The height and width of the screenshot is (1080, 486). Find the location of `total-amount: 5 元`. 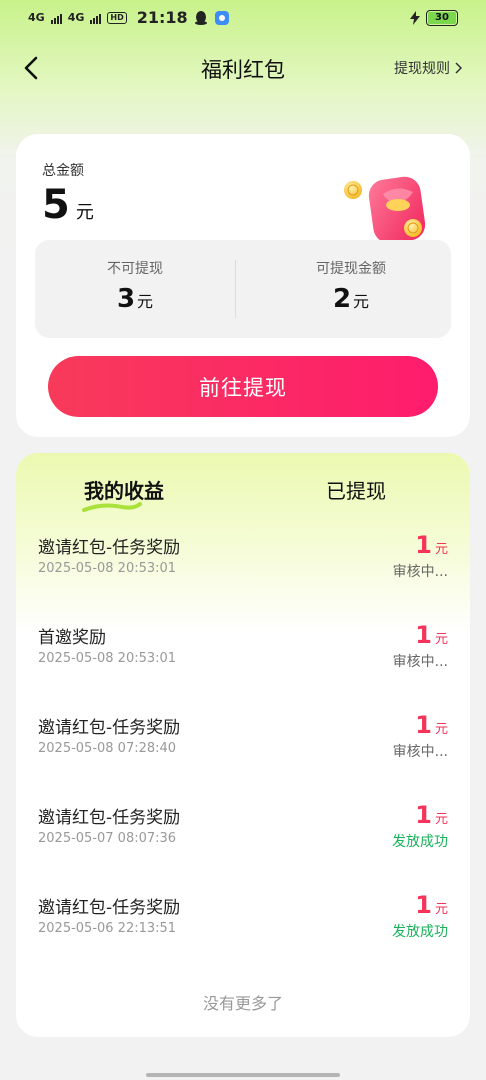

total-amount: 5 元 is located at coordinates (68, 205).